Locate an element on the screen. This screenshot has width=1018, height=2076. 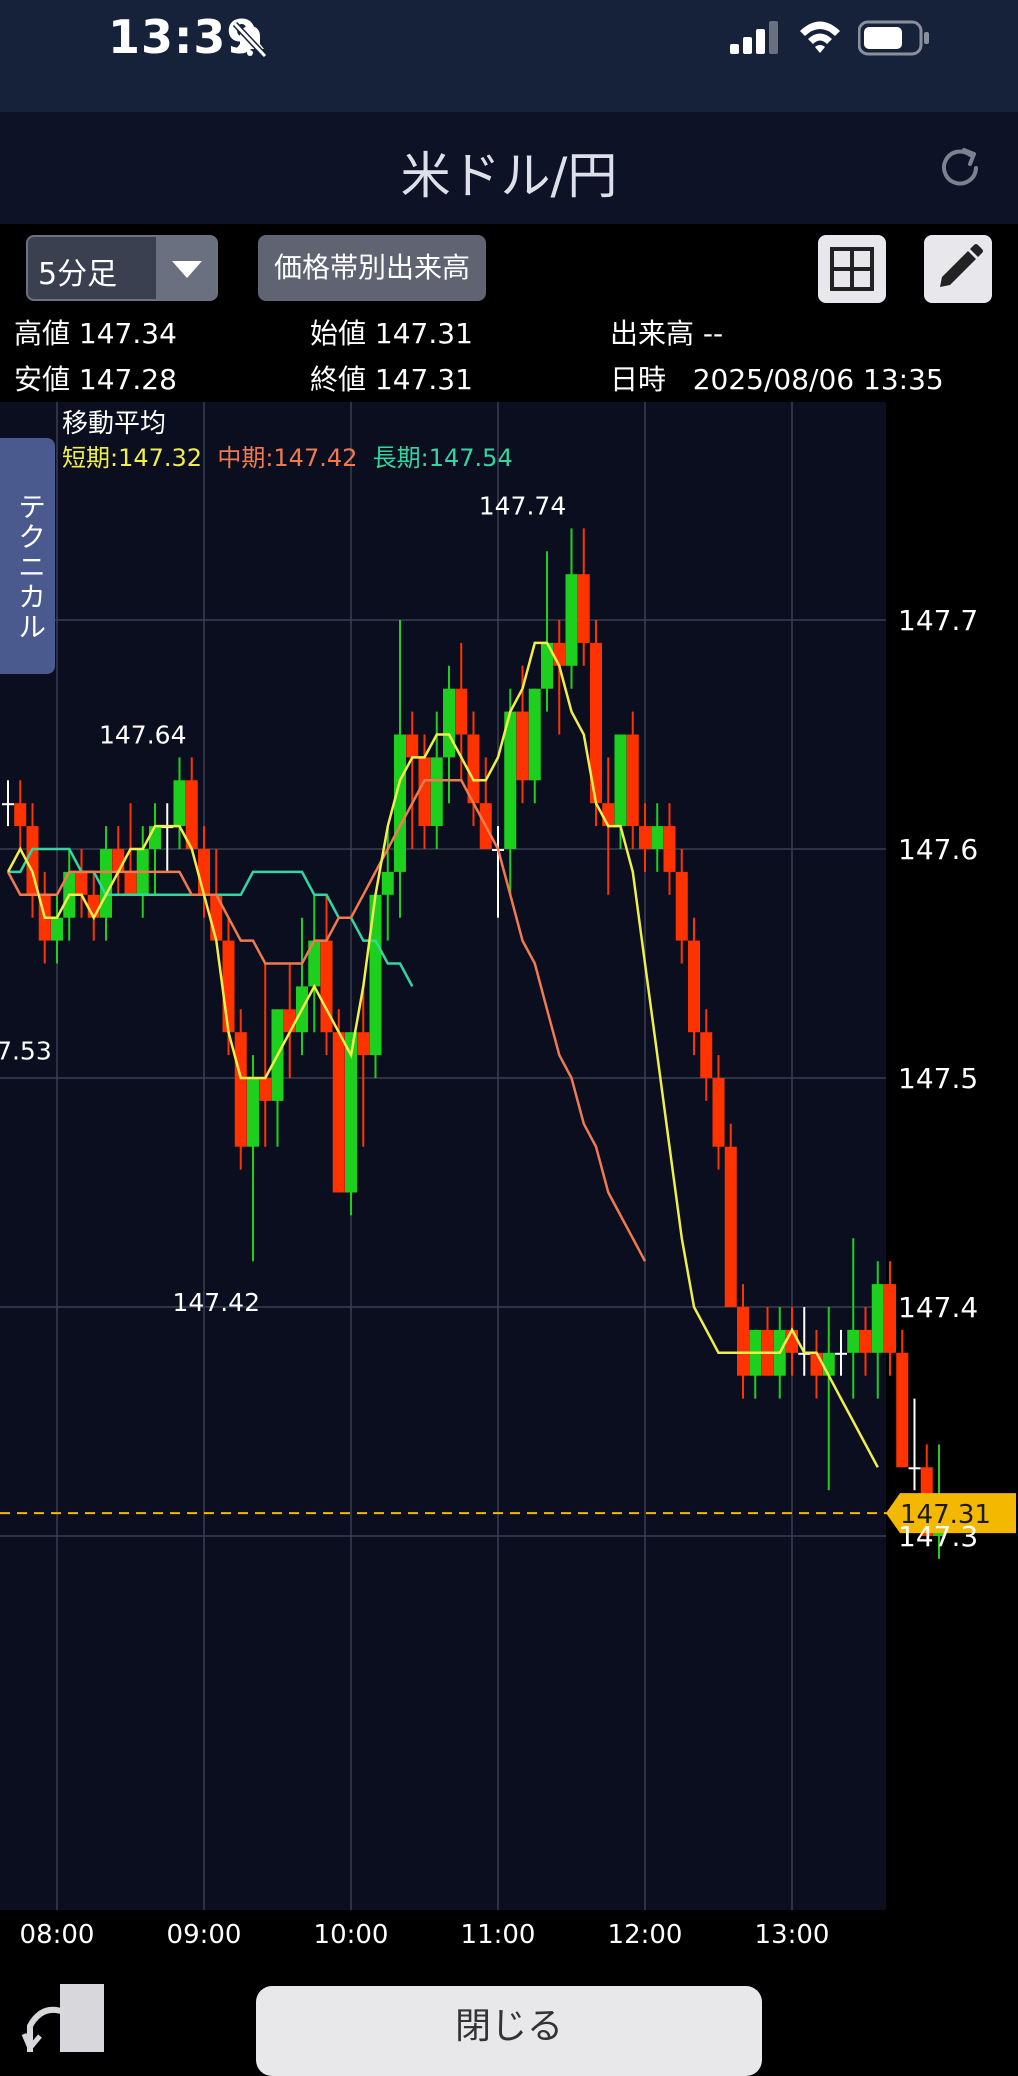
ma-mid-label: 中期:147.42 is located at coordinates (287, 458).